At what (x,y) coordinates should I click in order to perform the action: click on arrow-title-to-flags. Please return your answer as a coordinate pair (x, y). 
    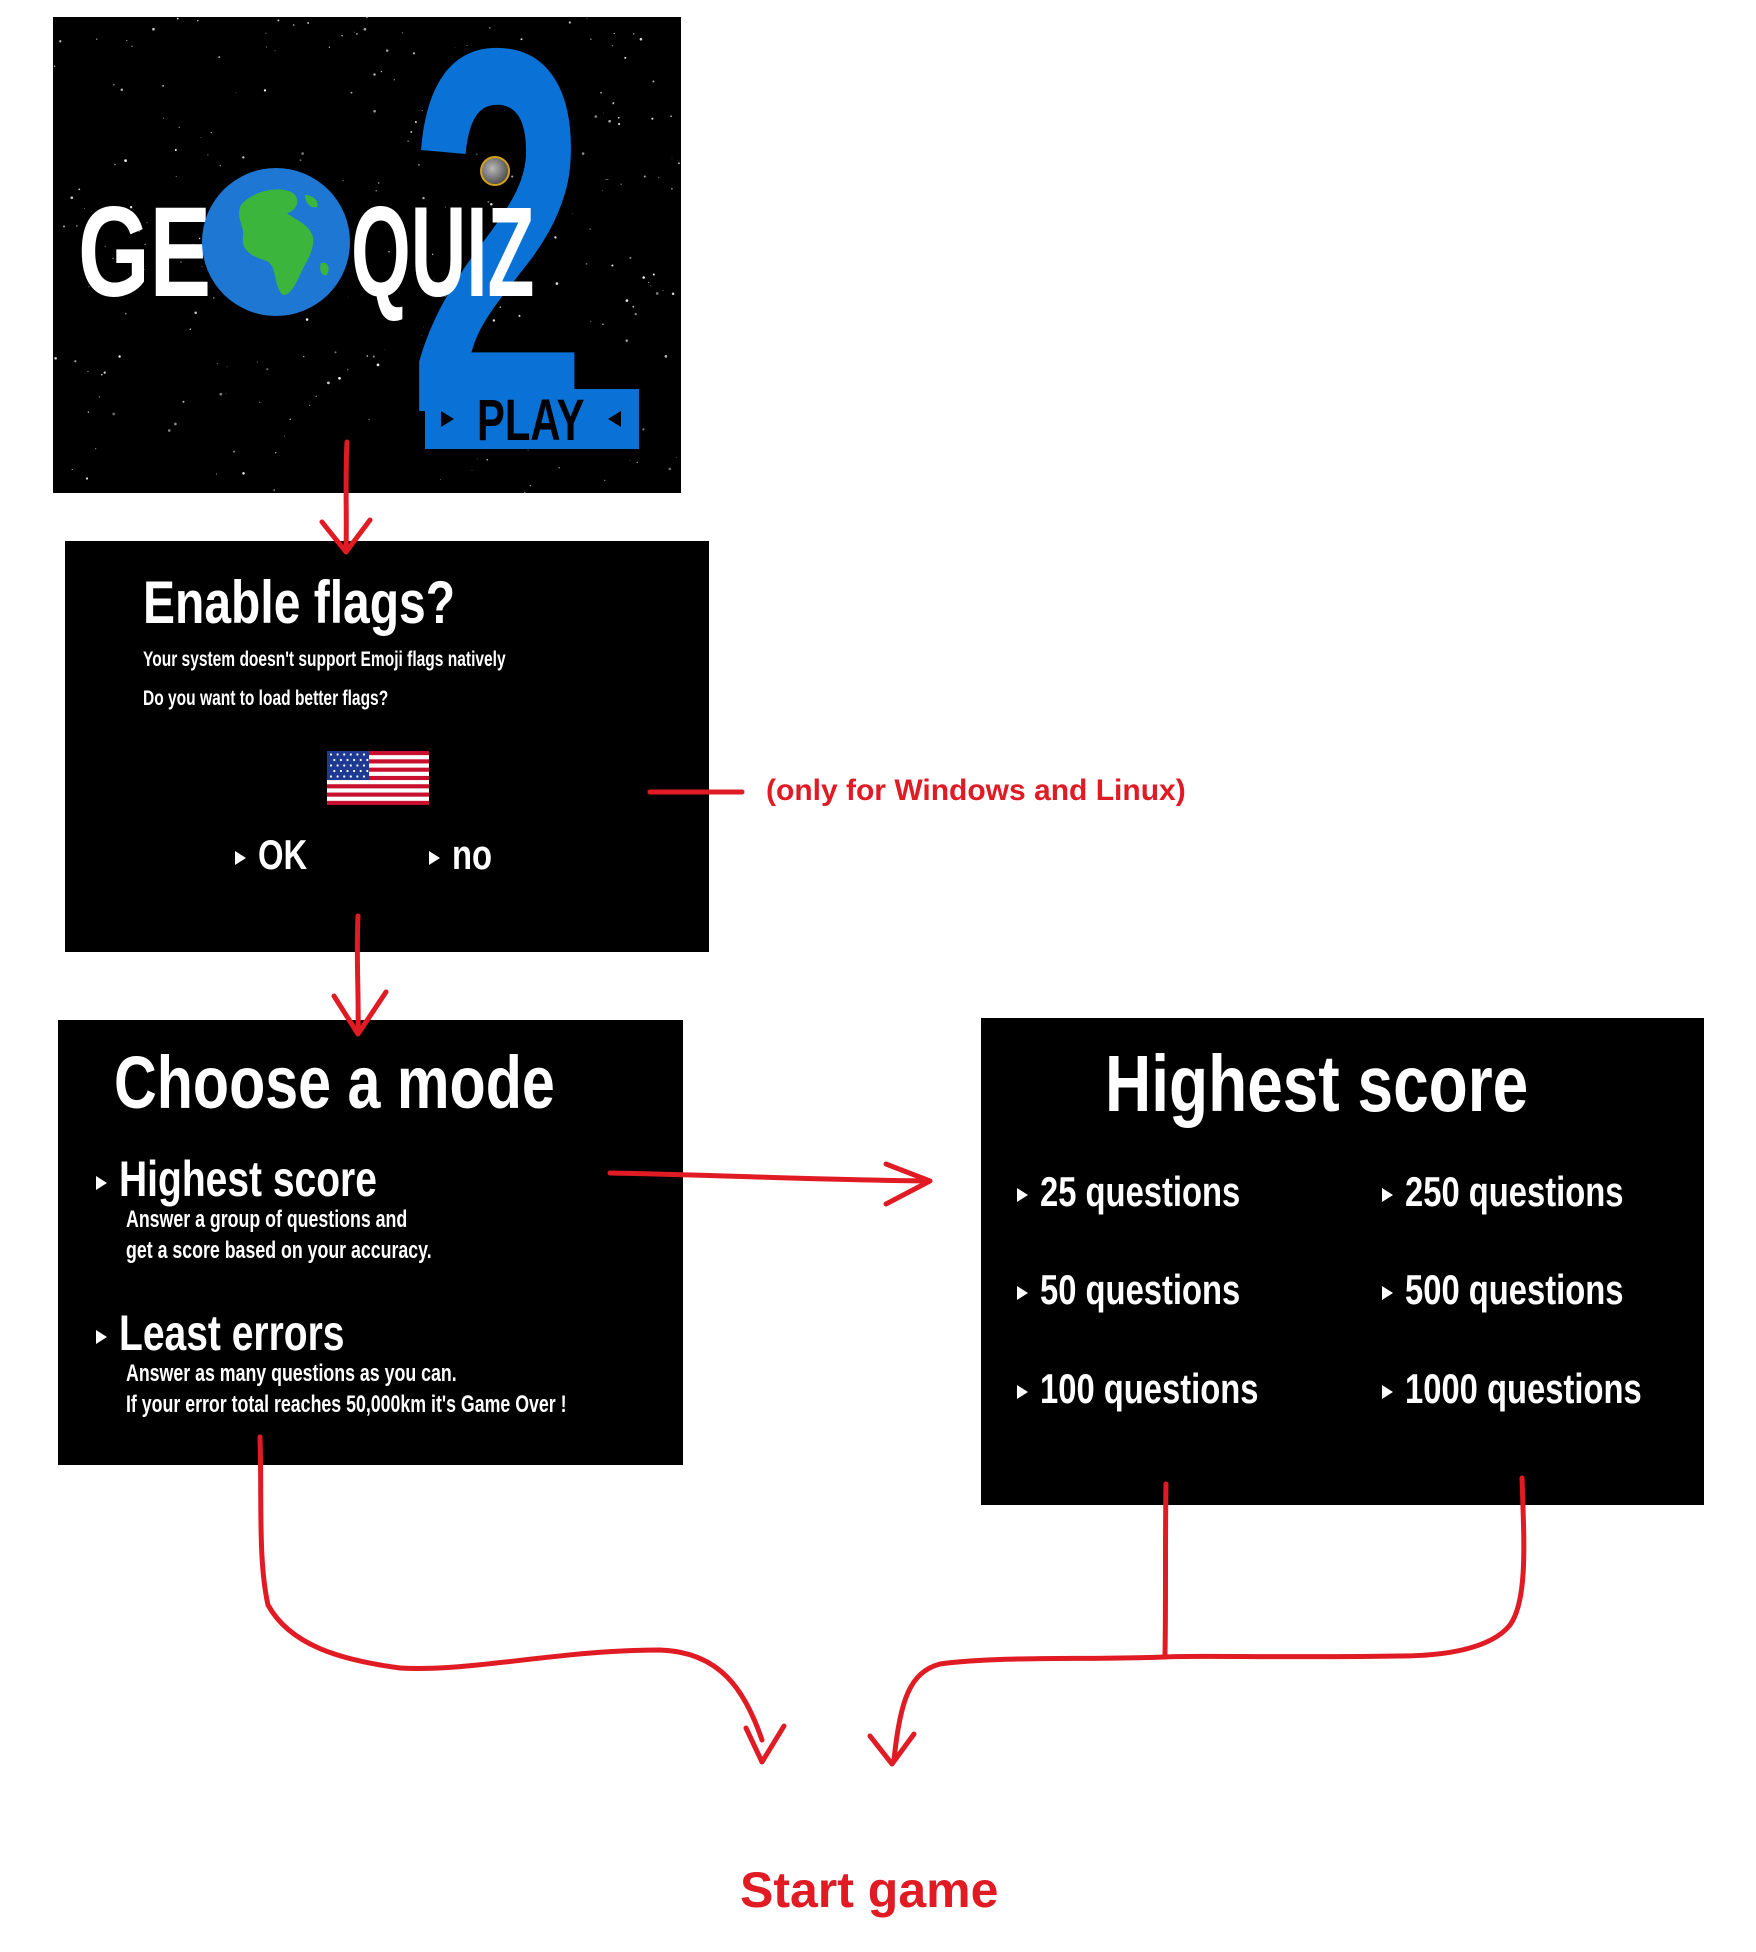
    Looking at the image, I should click on (346, 496).